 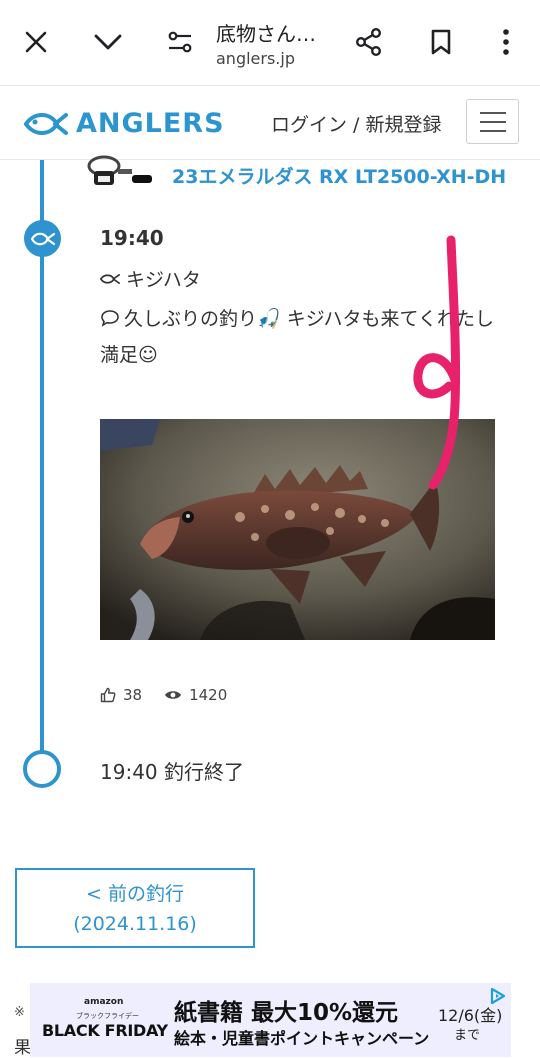 I want to click on ad-black-friday: BLACK FRIDAY, so click(x=105, y=1030).